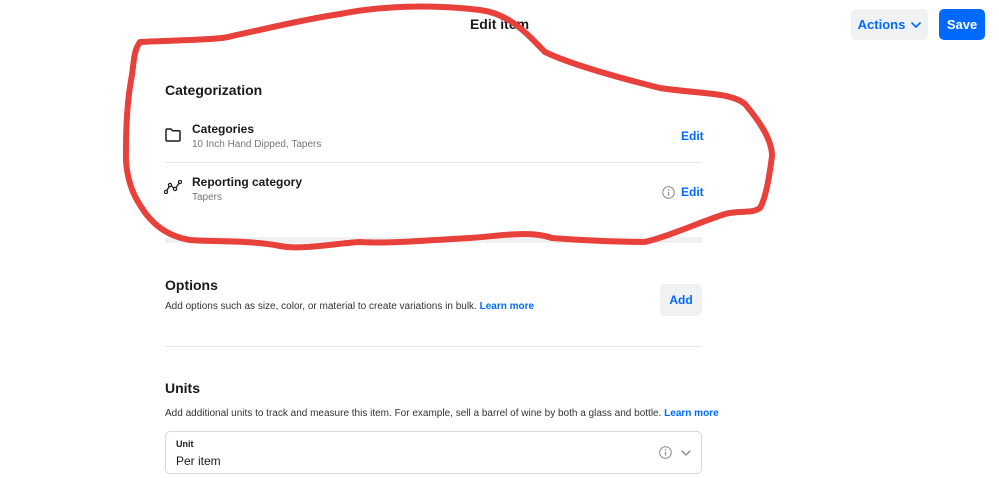 This screenshot has height=478, width=999. I want to click on unit-field-value: Per item, so click(198, 461).